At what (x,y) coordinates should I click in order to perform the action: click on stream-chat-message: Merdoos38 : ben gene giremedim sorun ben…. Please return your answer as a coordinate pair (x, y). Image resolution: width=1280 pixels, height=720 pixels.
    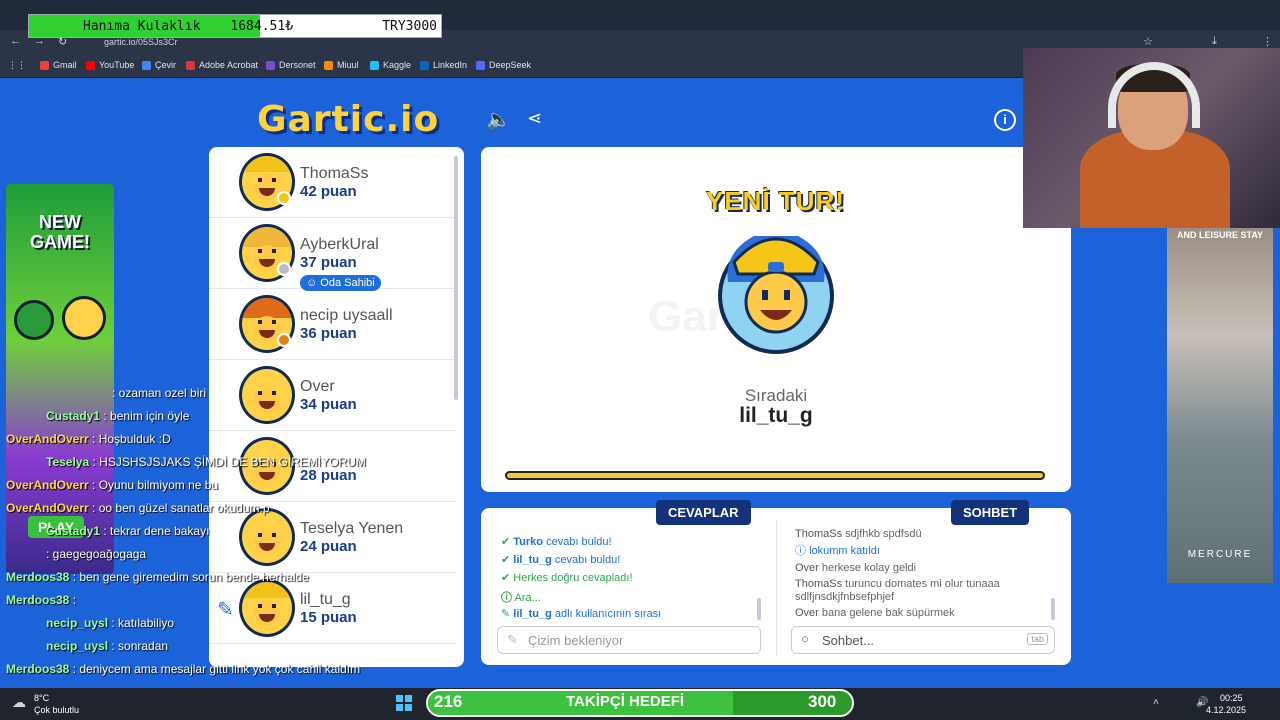
    Looking at the image, I should click on (157, 577).